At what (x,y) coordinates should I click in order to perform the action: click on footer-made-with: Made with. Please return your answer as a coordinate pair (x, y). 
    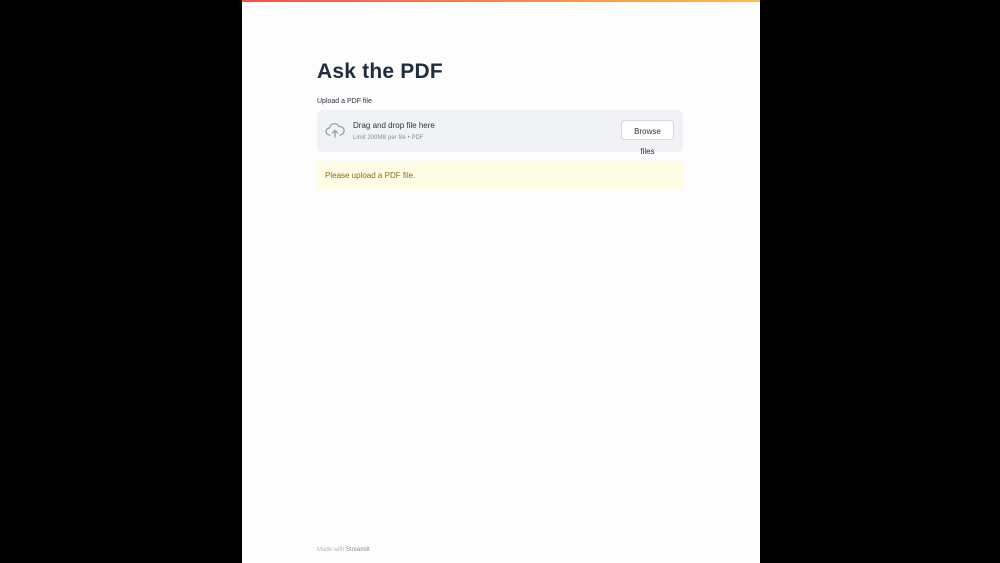
    Looking at the image, I should click on (331, 550).